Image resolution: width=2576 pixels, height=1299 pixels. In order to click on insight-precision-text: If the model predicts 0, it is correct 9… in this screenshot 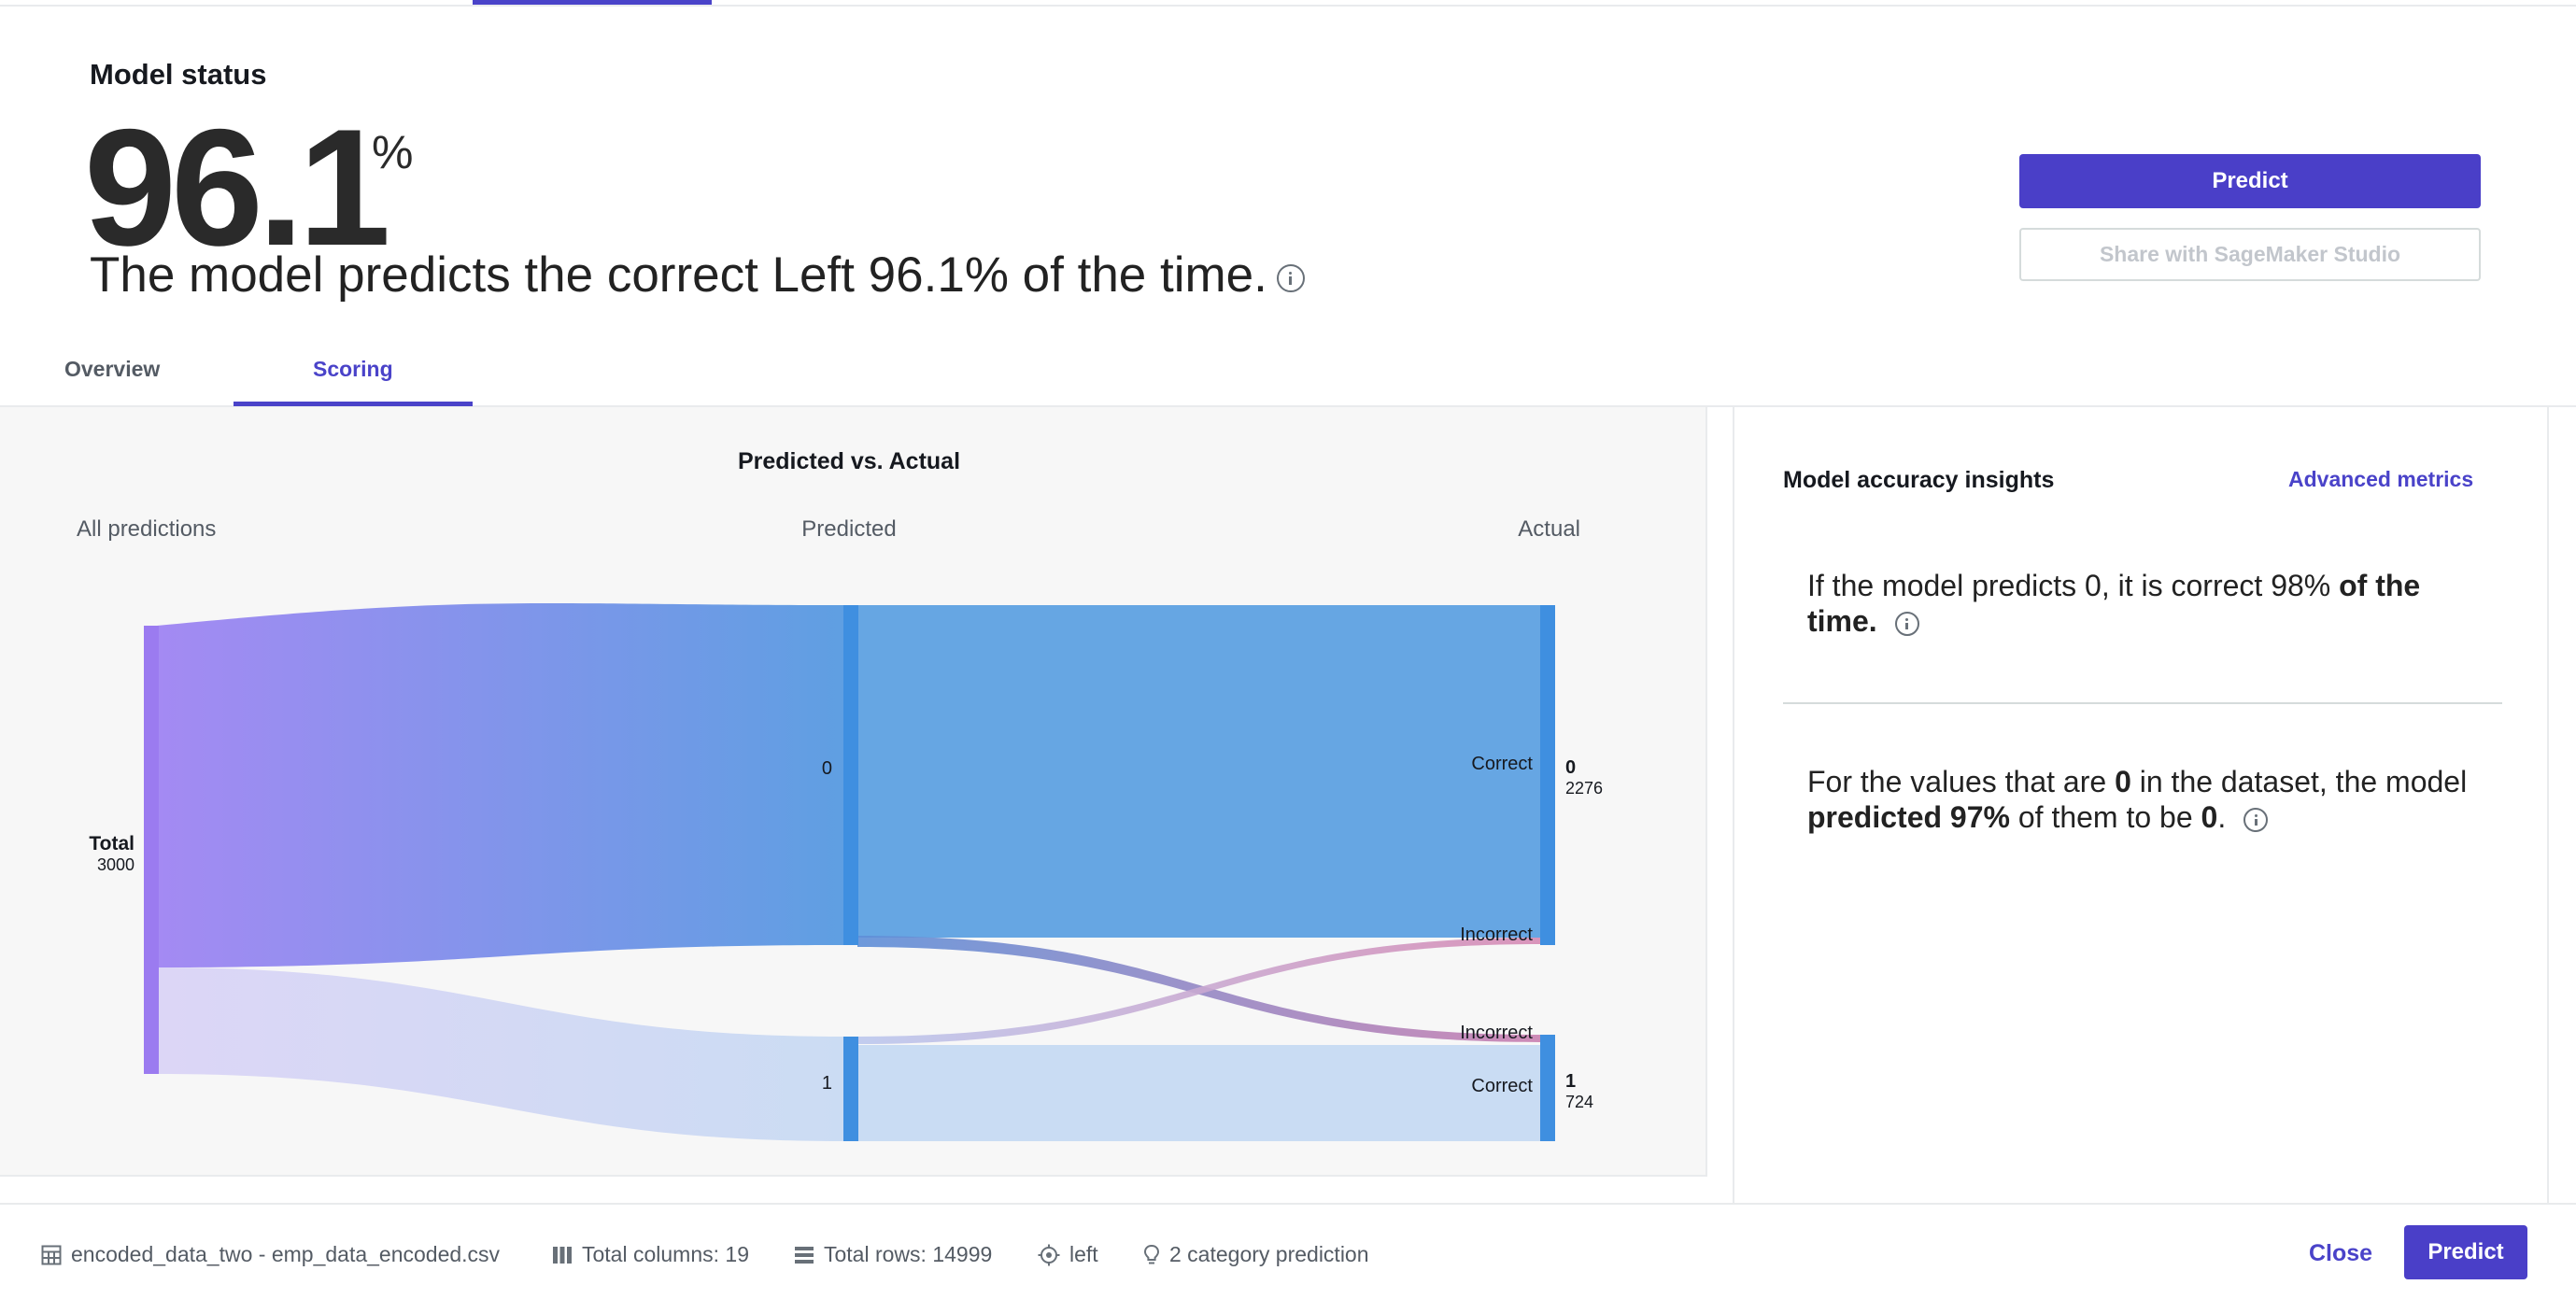, I will do `click(2069, 585)`.